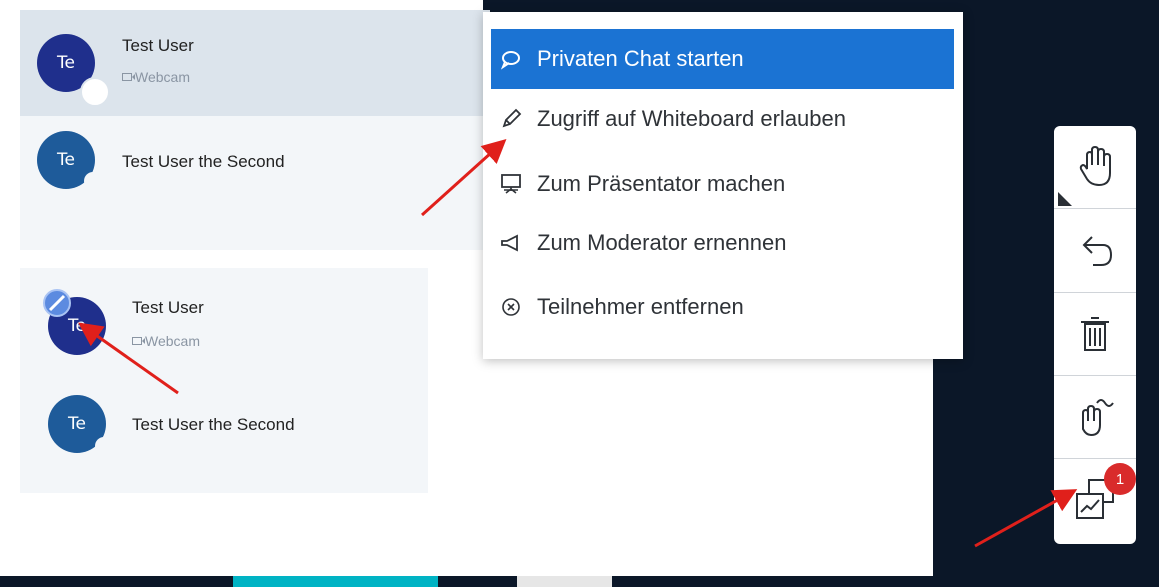 Image resolution: width=1159 pixels, height=587 pixels. What do you see at coordinates (95, 92) in the screenshot?
I see `status-dot` at bounding box center [95, 92].